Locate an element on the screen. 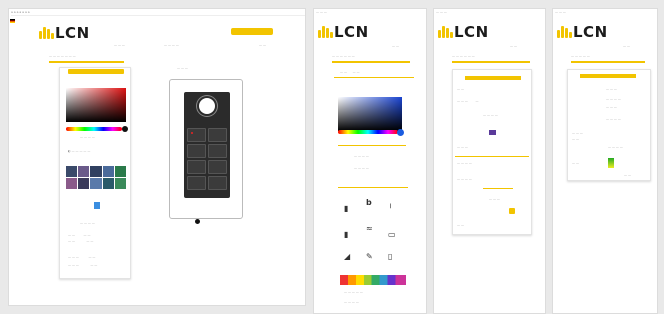  flag-icon is located at coordinates (12, 21).